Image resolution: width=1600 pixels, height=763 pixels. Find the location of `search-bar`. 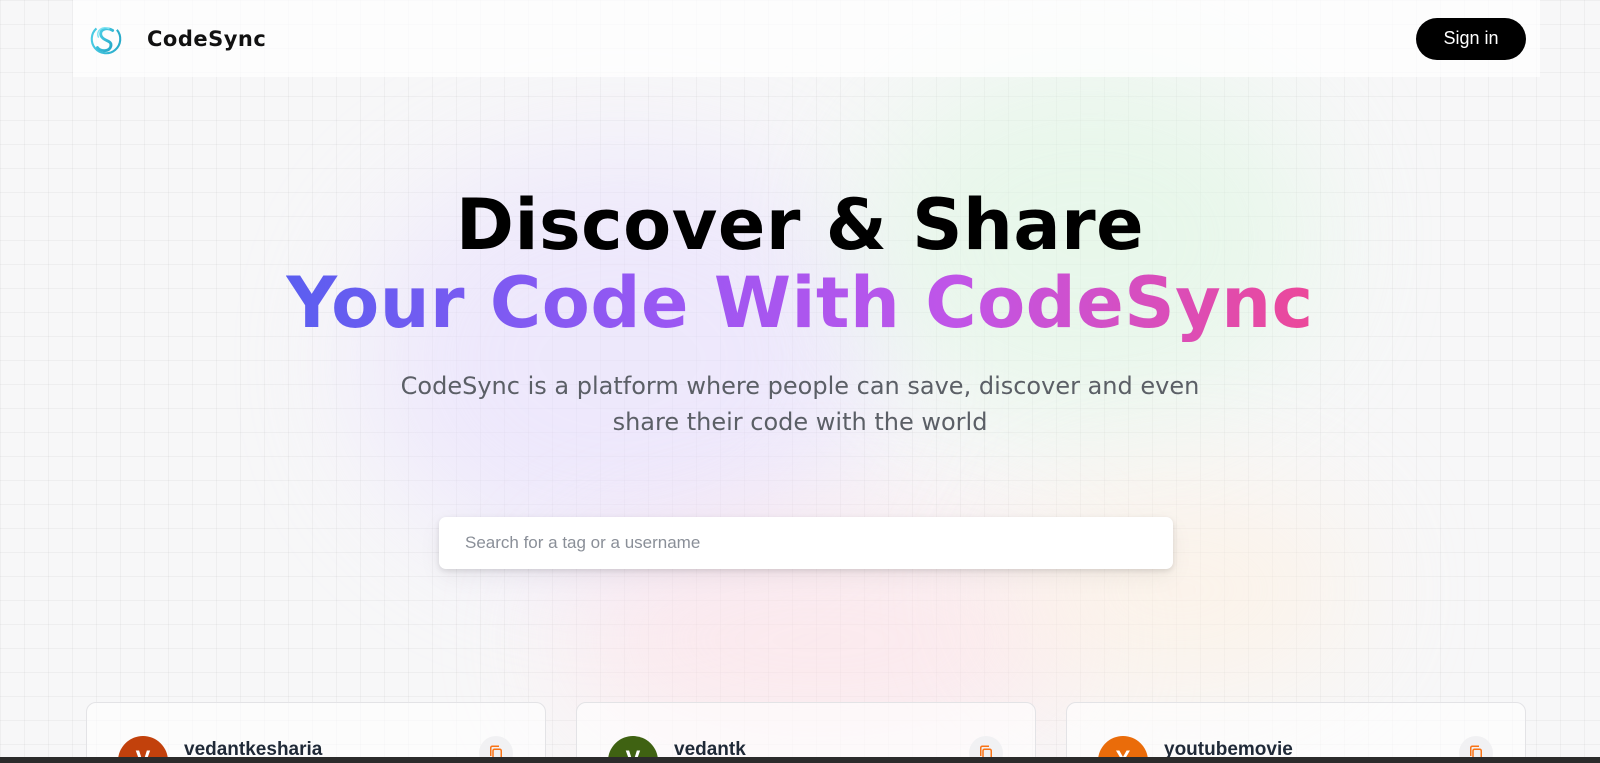

search-bar is located at coordinates (806, 543).